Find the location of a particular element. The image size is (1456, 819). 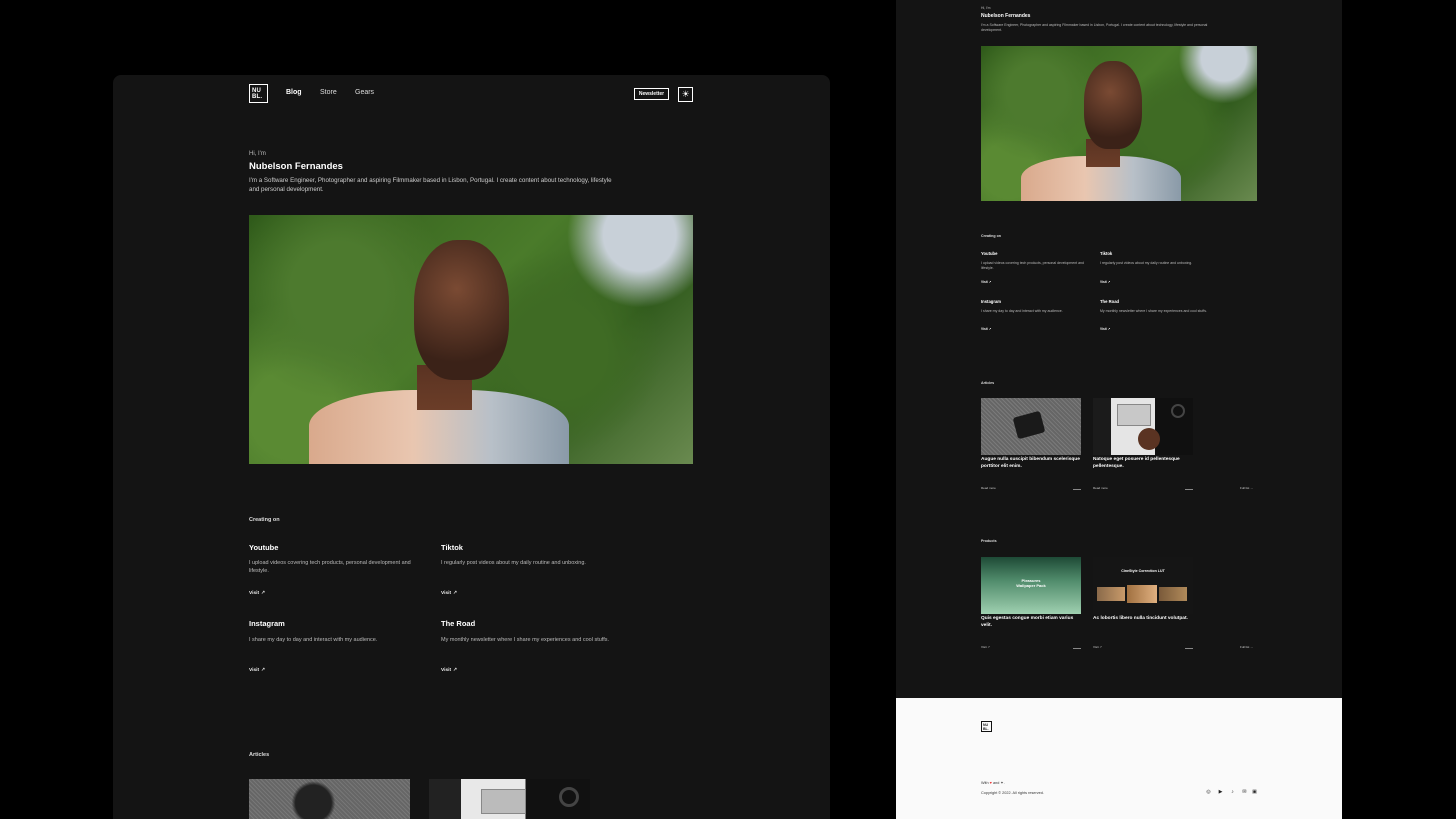

twitch-icon: ▣ is located at coordinates (1254, 792).